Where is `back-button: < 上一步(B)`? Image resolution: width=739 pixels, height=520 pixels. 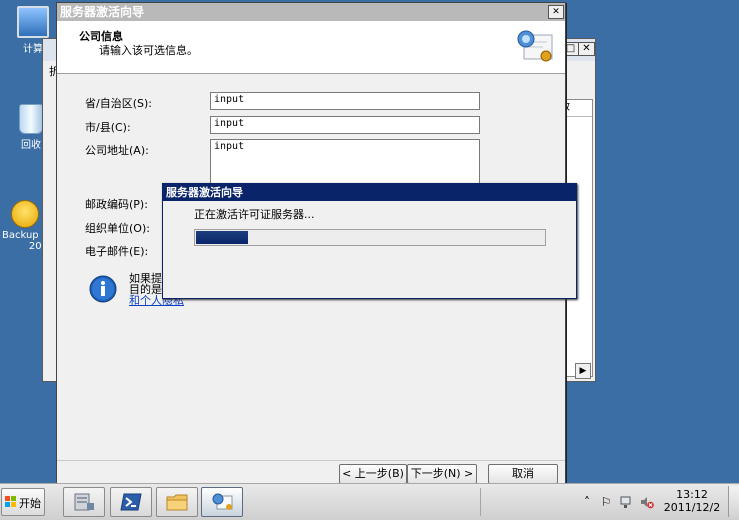 back-button: < 上一步(B) is located at coordinates (373, 474).